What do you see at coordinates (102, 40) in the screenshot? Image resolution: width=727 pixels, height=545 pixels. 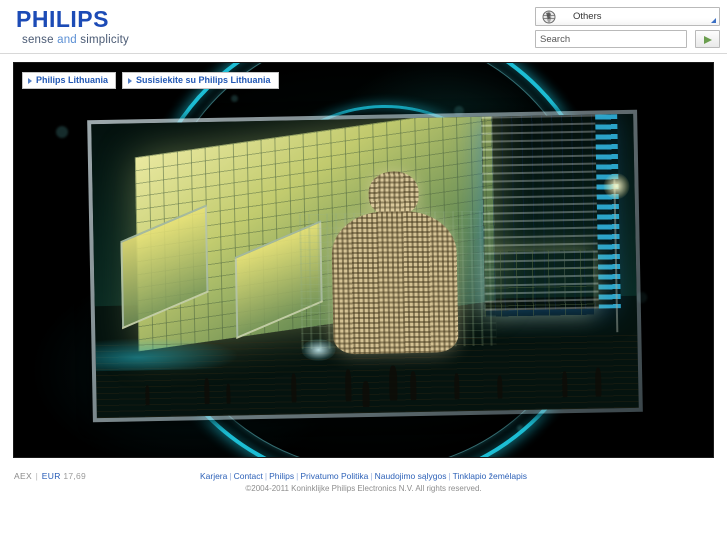 I see `tagline-simplicity: simplicity` at bounding box center [102, 40].